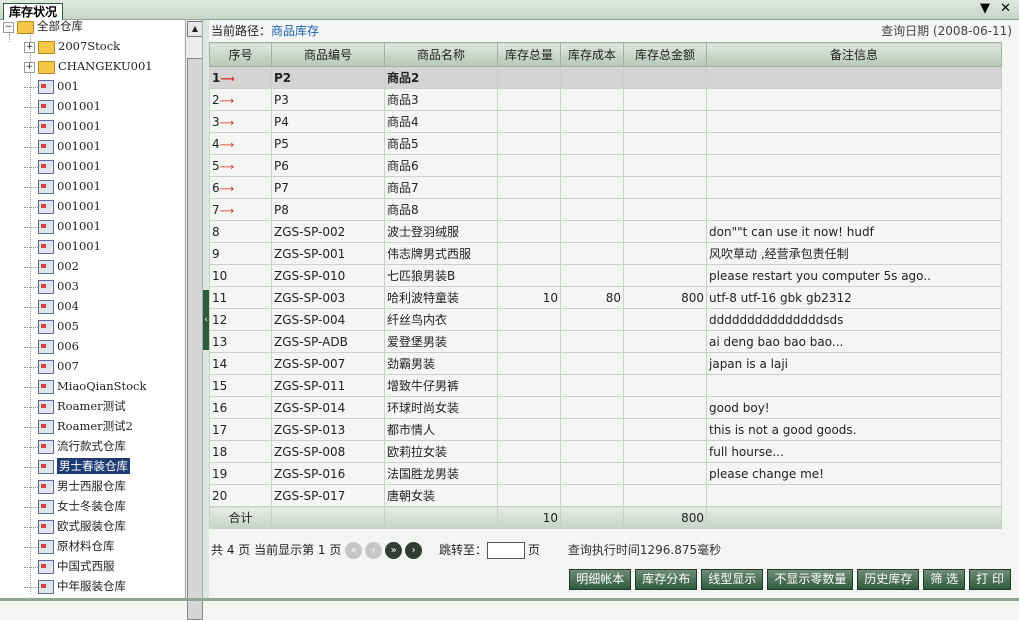 This screenshot has height=620, width=1019. Describe the element at coordinates (605, 99) in the screenshot. I see `table-row: 2⟶ P3 商品3` at that location.